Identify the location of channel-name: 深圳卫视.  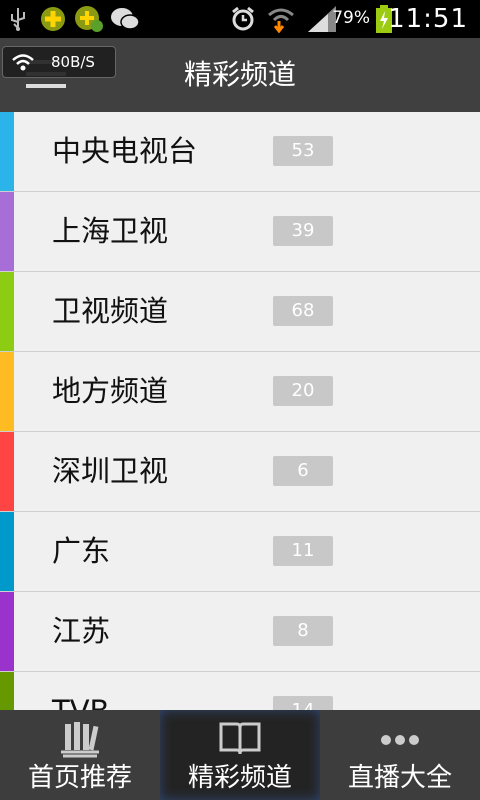
(110, 471).